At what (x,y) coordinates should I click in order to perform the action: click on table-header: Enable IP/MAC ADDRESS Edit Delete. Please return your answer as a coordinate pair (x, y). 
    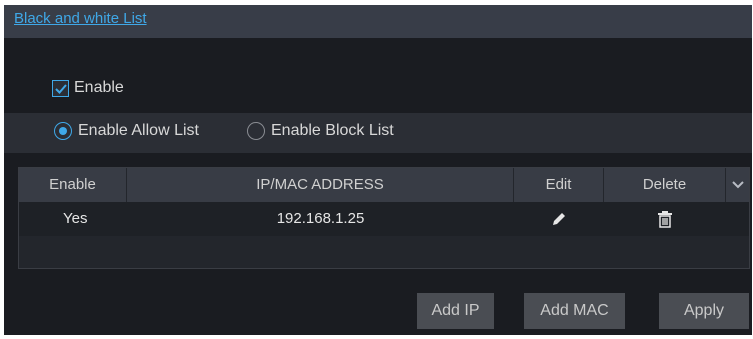
    Looking at the image, I should click on (384, 185).